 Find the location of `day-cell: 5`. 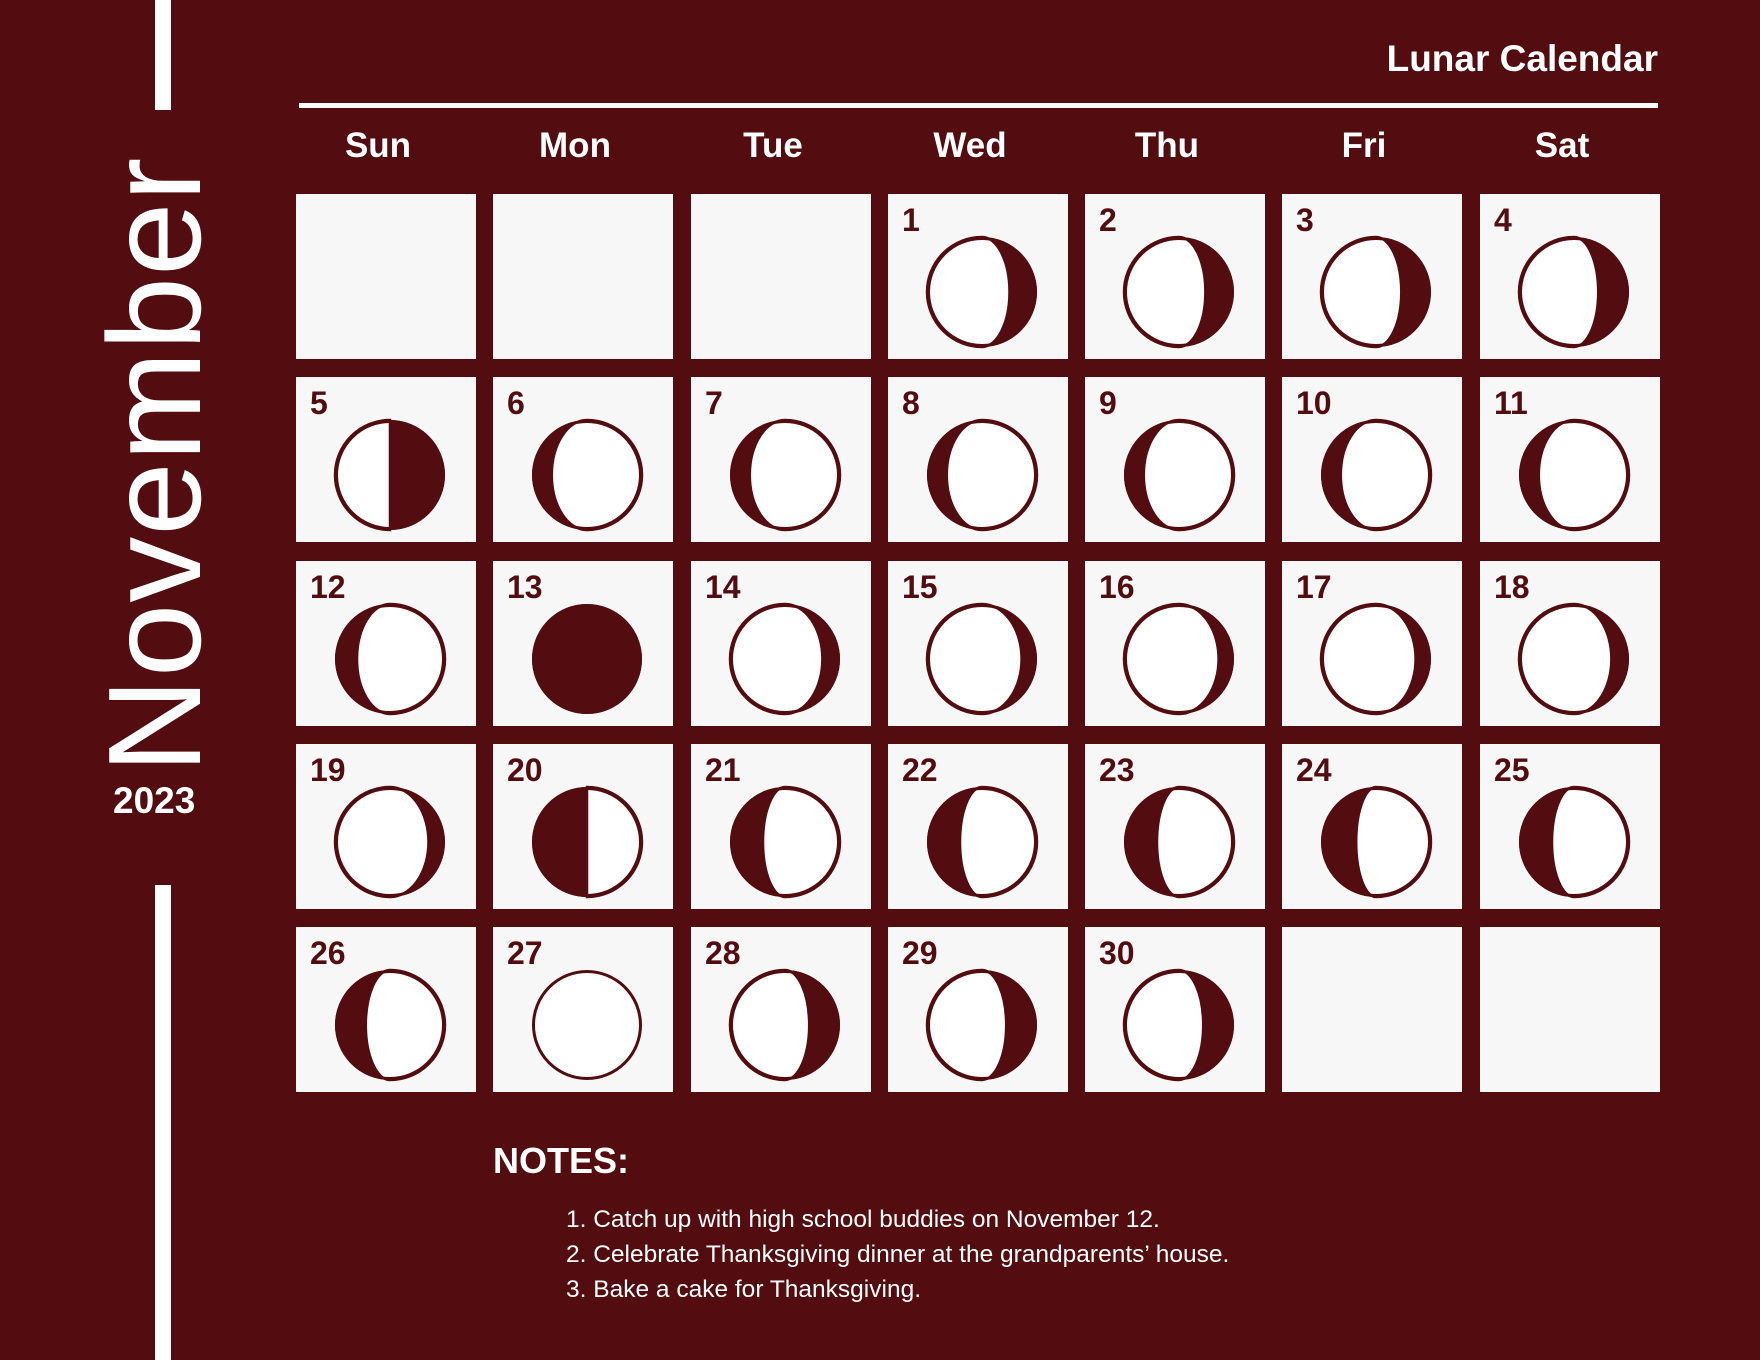

day-cell: 5 is located at coordinates (386, 459).